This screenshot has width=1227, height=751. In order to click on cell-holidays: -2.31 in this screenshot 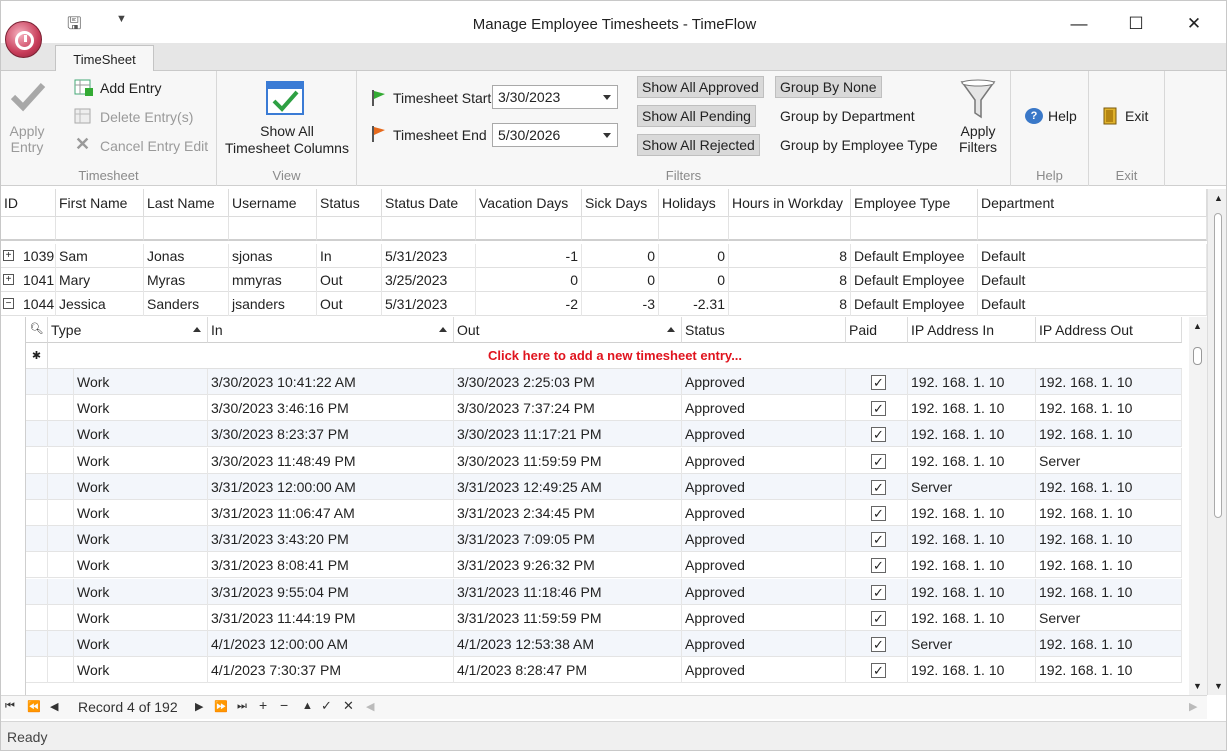, I will do `click(694, 304)`.